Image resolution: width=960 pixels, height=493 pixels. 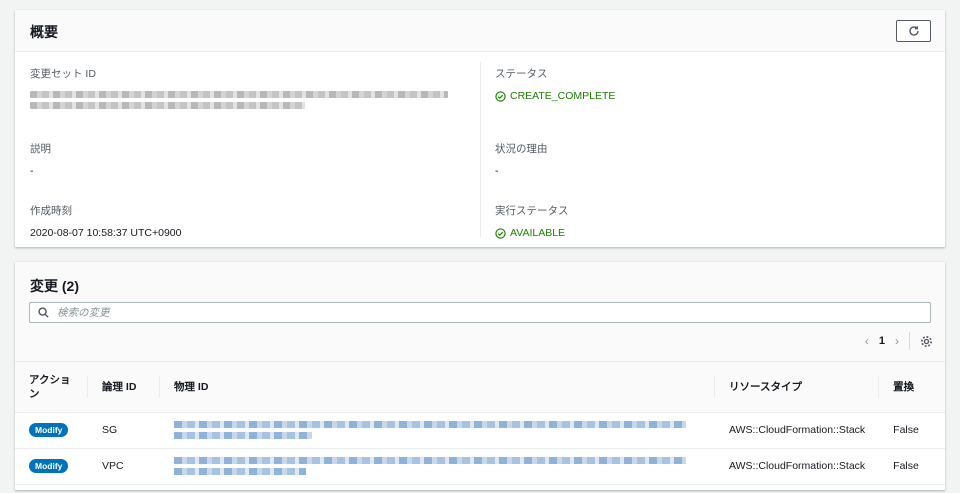 I want to click on search-box, so click(x=480, y=312).